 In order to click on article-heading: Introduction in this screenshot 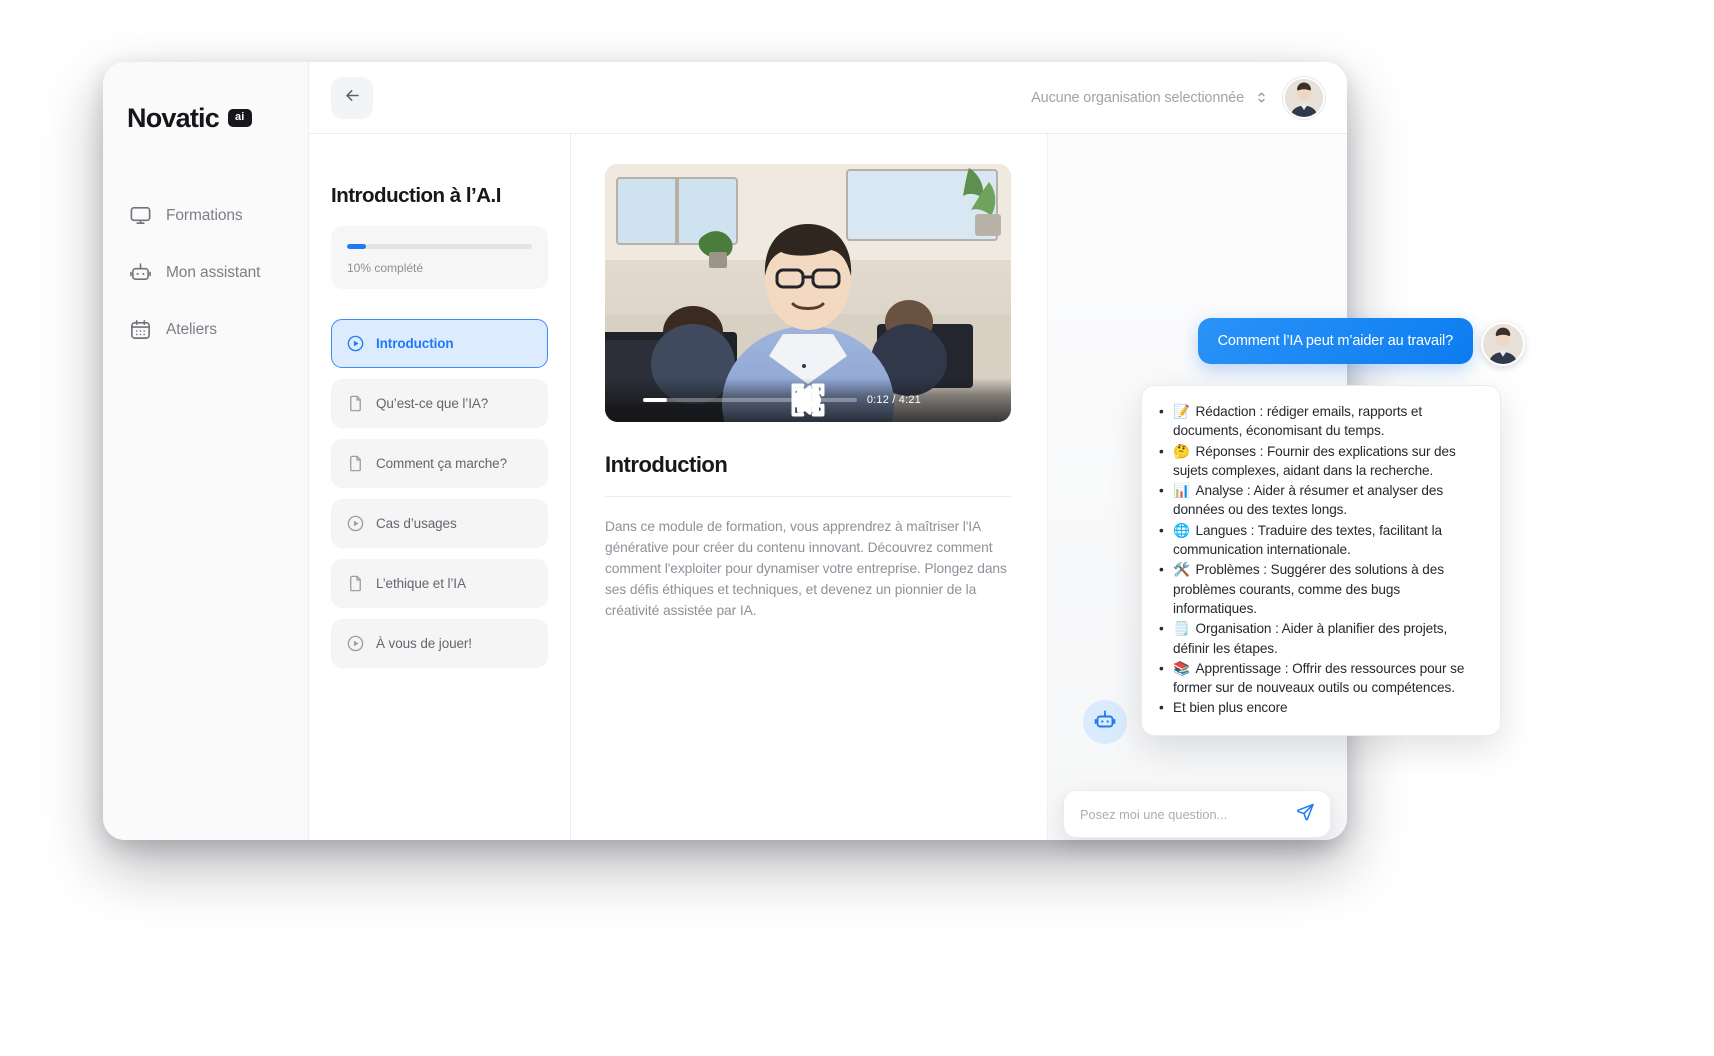, I will do `click(666, 464)`.